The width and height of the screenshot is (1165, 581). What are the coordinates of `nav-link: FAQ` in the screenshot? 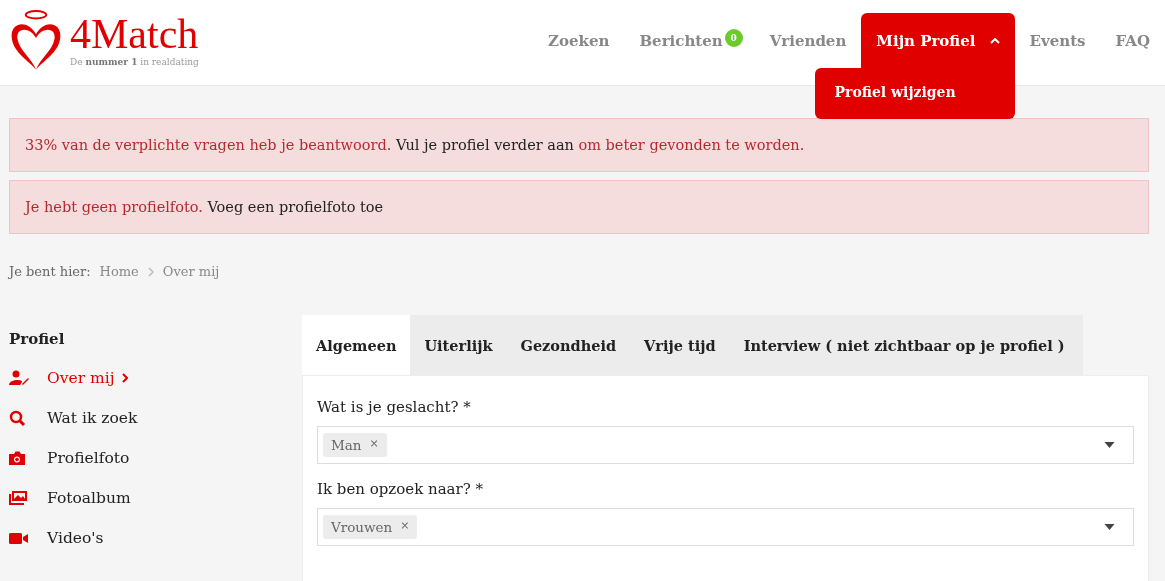 It's located at (1132, 40).